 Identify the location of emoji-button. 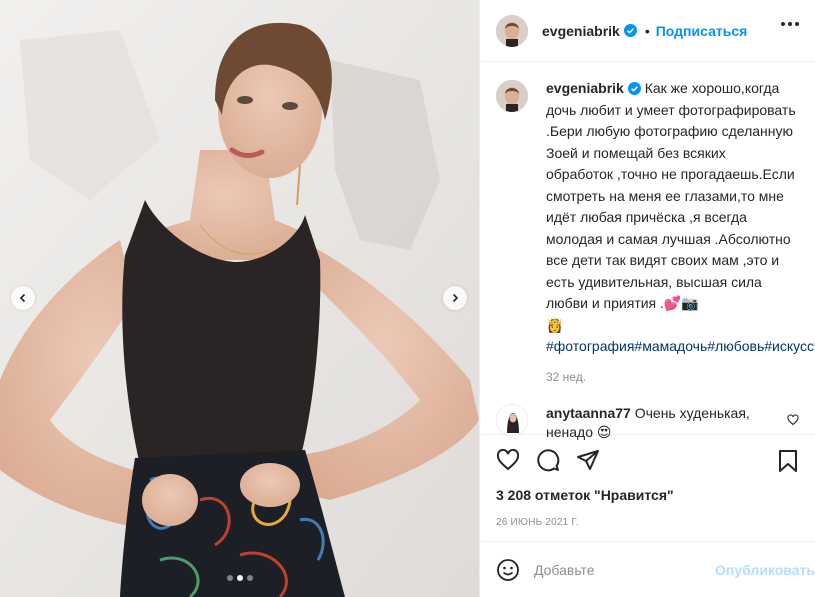
(508, 570).